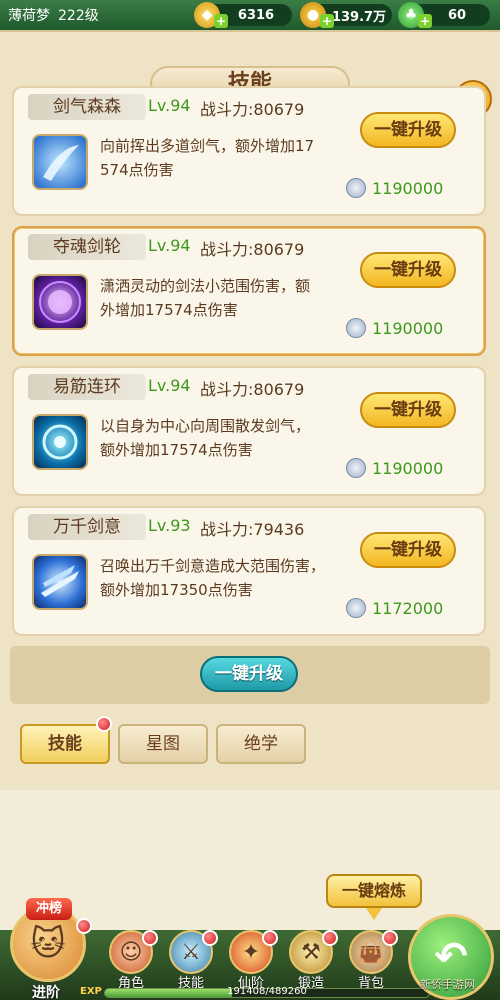 The height and width of the screenshot is (1000, 500). What do you see at coordinates (49, 909) in the screenshot?
I see `rank-badge: 冲榜` at bounding box center [49, 909].